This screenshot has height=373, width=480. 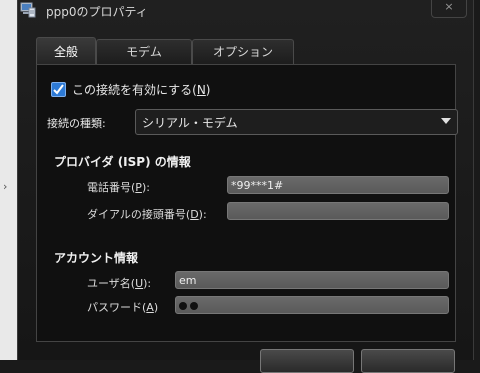 I want to click on tab-general: 全般, so click(x=66, y=52).